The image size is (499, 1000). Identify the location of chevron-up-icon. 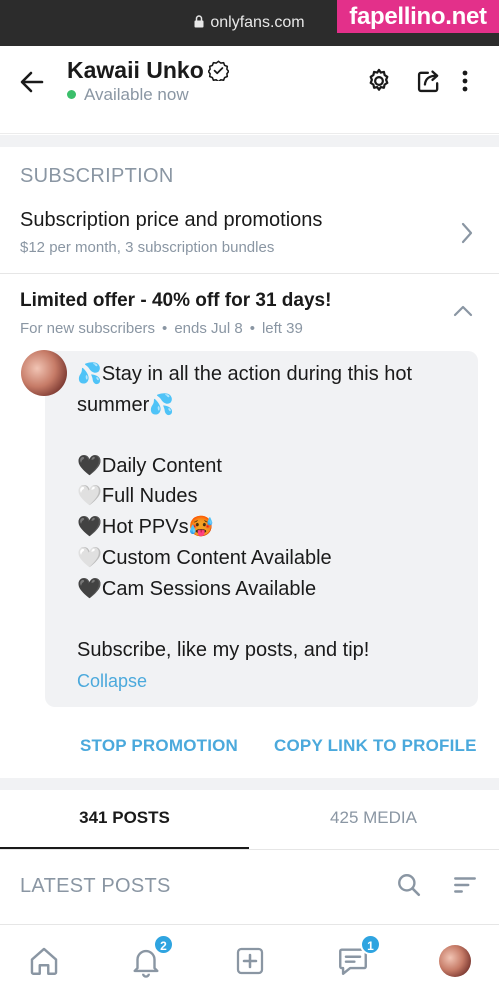
(463, 311).